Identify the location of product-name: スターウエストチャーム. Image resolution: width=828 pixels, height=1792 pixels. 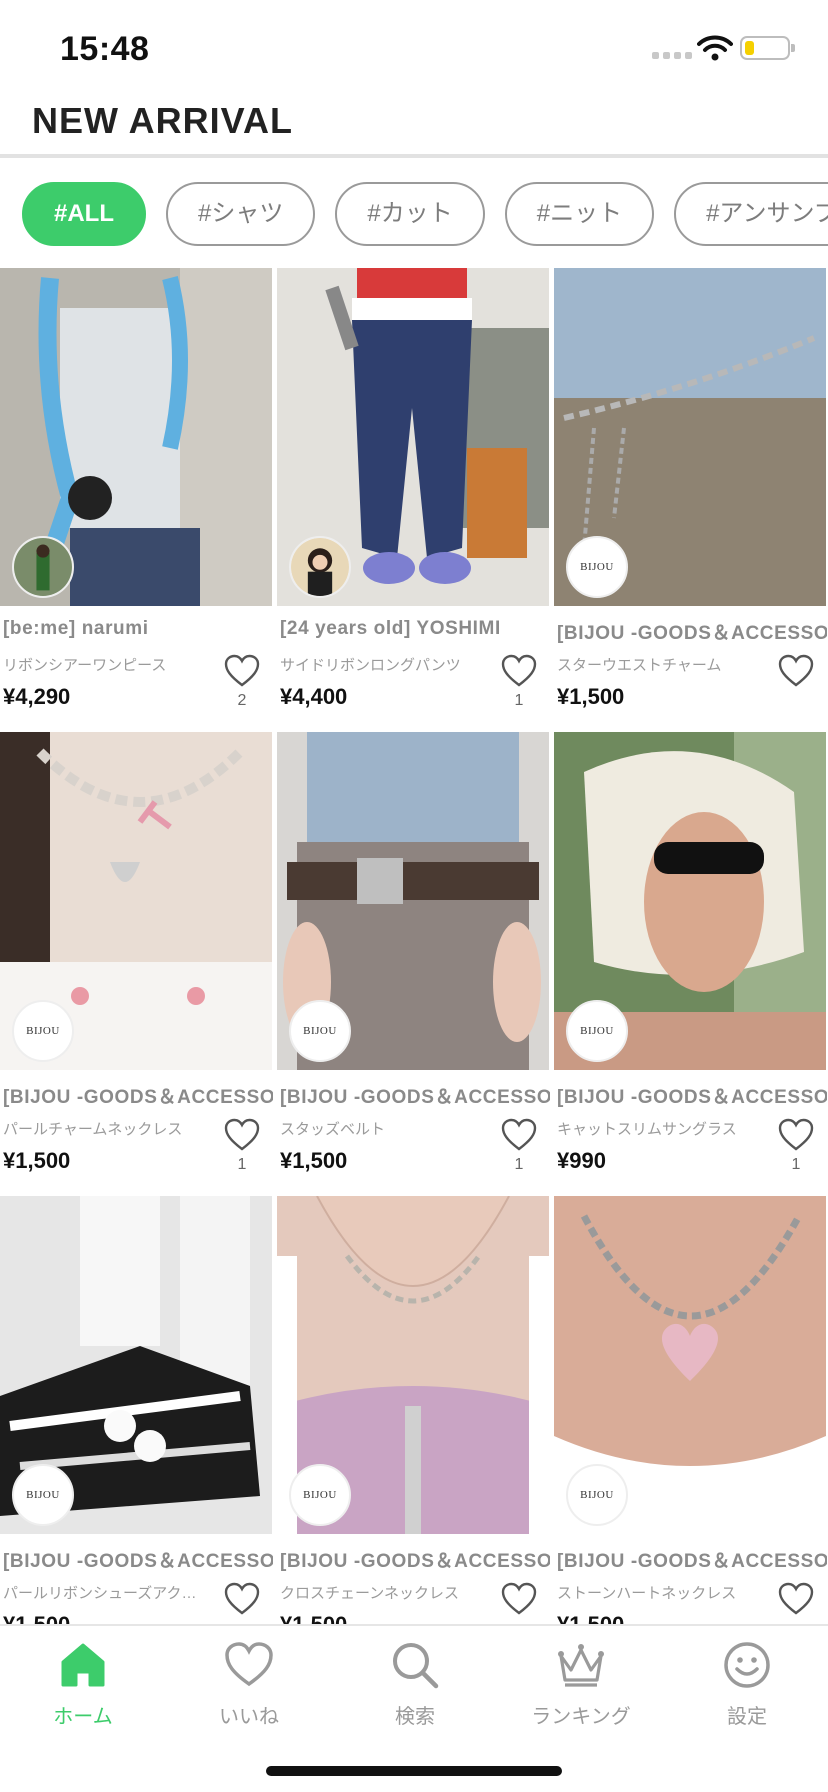
(639, 665).